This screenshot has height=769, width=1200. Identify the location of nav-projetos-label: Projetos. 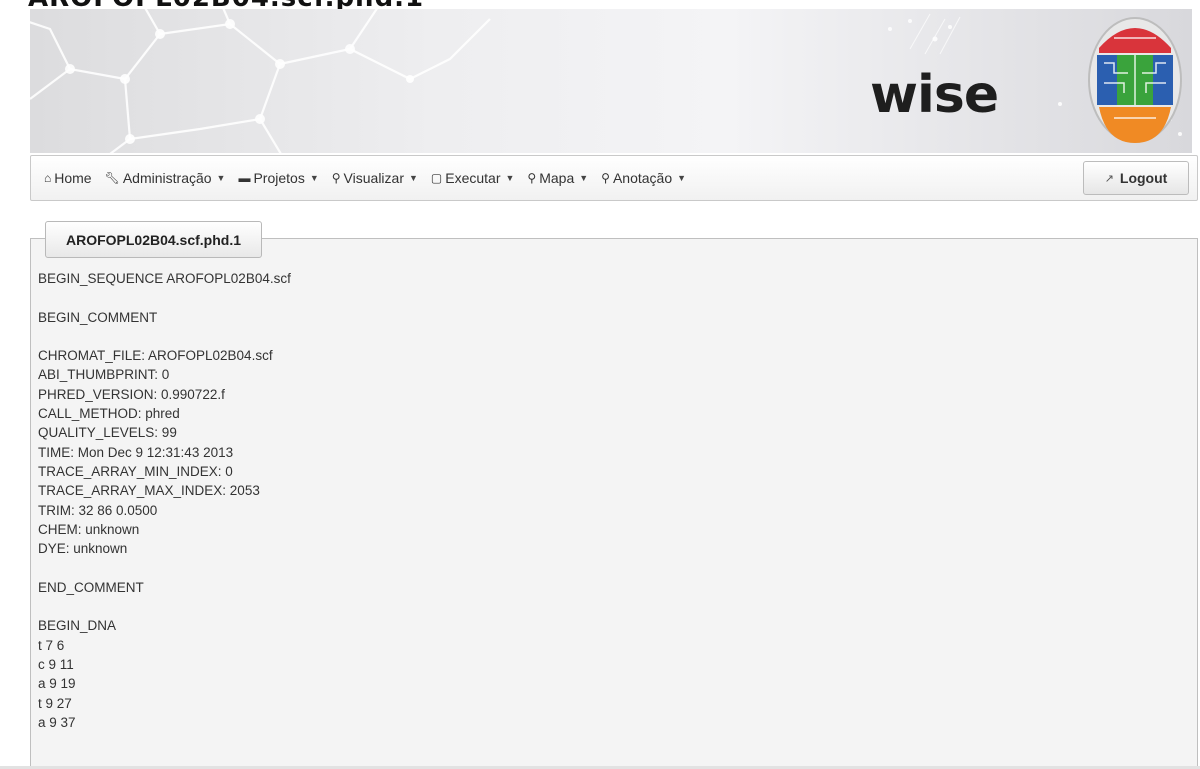
(279, 178).